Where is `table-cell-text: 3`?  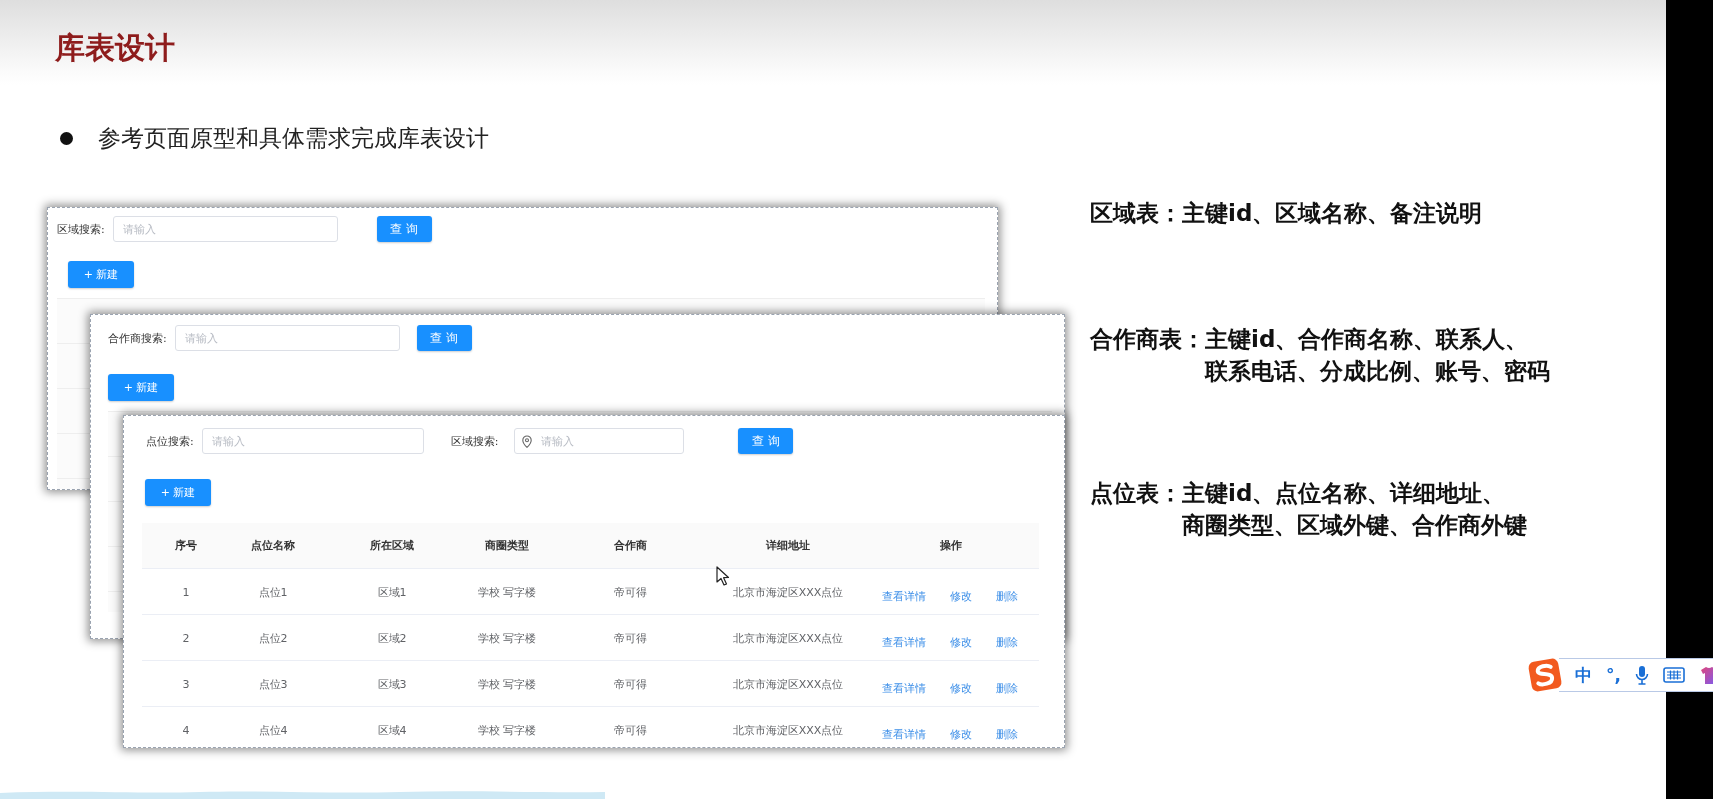
table-cell-text: 3 is located at coordinates (186, 684).